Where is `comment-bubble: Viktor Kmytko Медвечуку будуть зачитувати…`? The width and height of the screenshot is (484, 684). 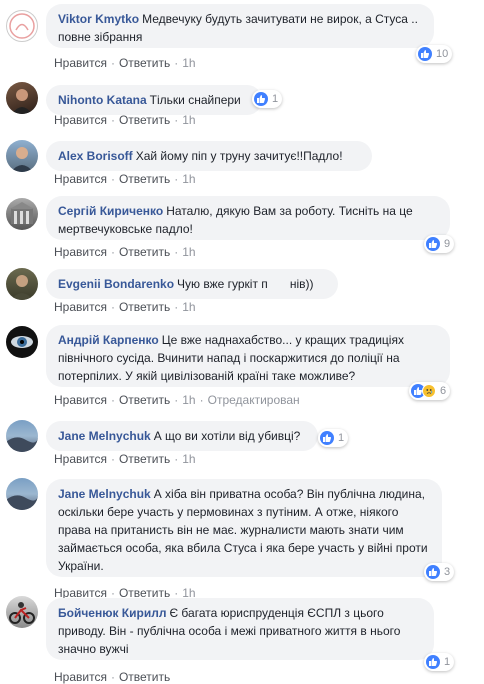 comment-bubble: Viktor Kmytko Медвечуку будуть зачитувати… is located at coordinates (240, 26).